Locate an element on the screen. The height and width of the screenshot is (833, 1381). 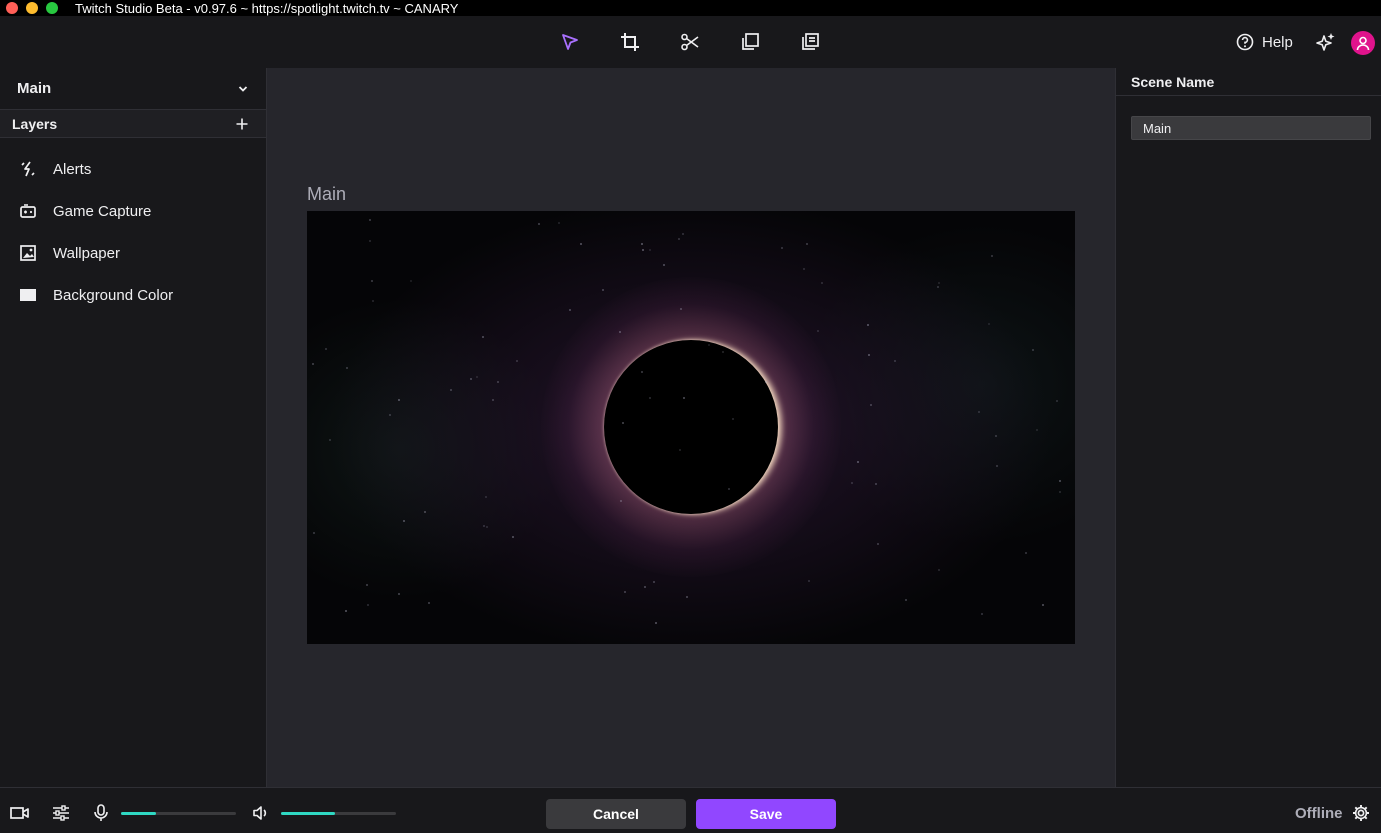
layer-item-game-capture: Game Capture is located at coordinates (133, 211).